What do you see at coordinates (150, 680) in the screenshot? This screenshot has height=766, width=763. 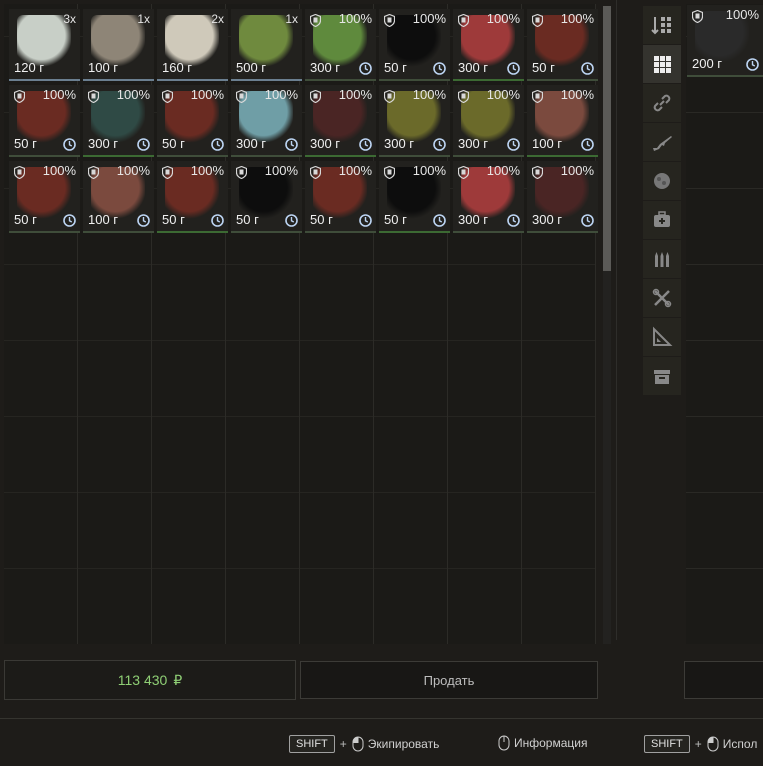 I see `money-display: 113 430 ₽` at bounding box center [150, 680].